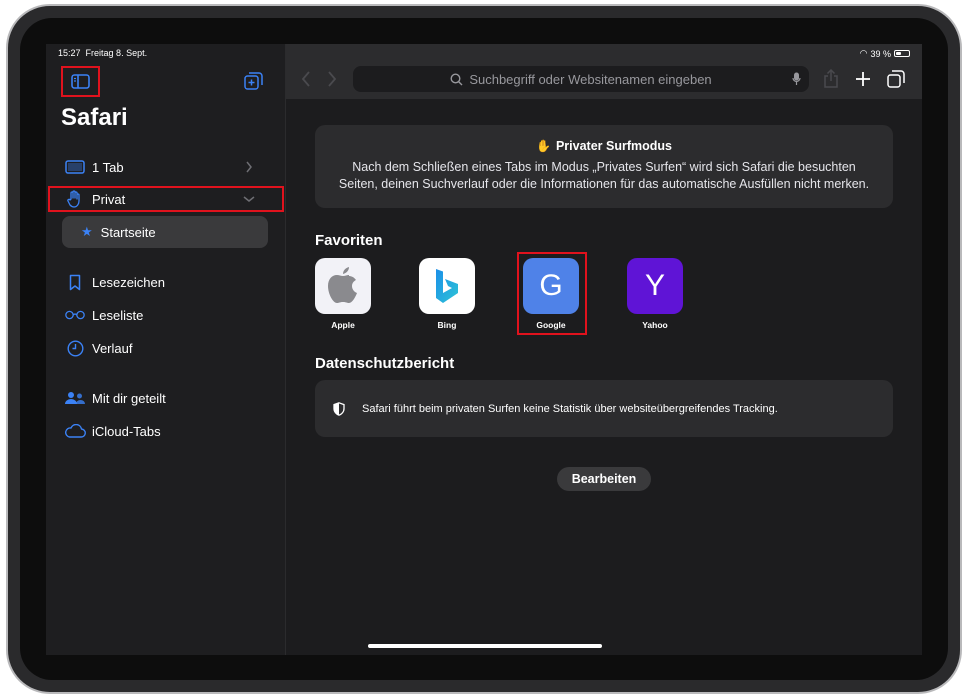 The height and width of the screenshot is (699, 968). Describe the element at coordinates (349, 240) in the screenshot. I see `favorites-heading: Favoriten` at that location.